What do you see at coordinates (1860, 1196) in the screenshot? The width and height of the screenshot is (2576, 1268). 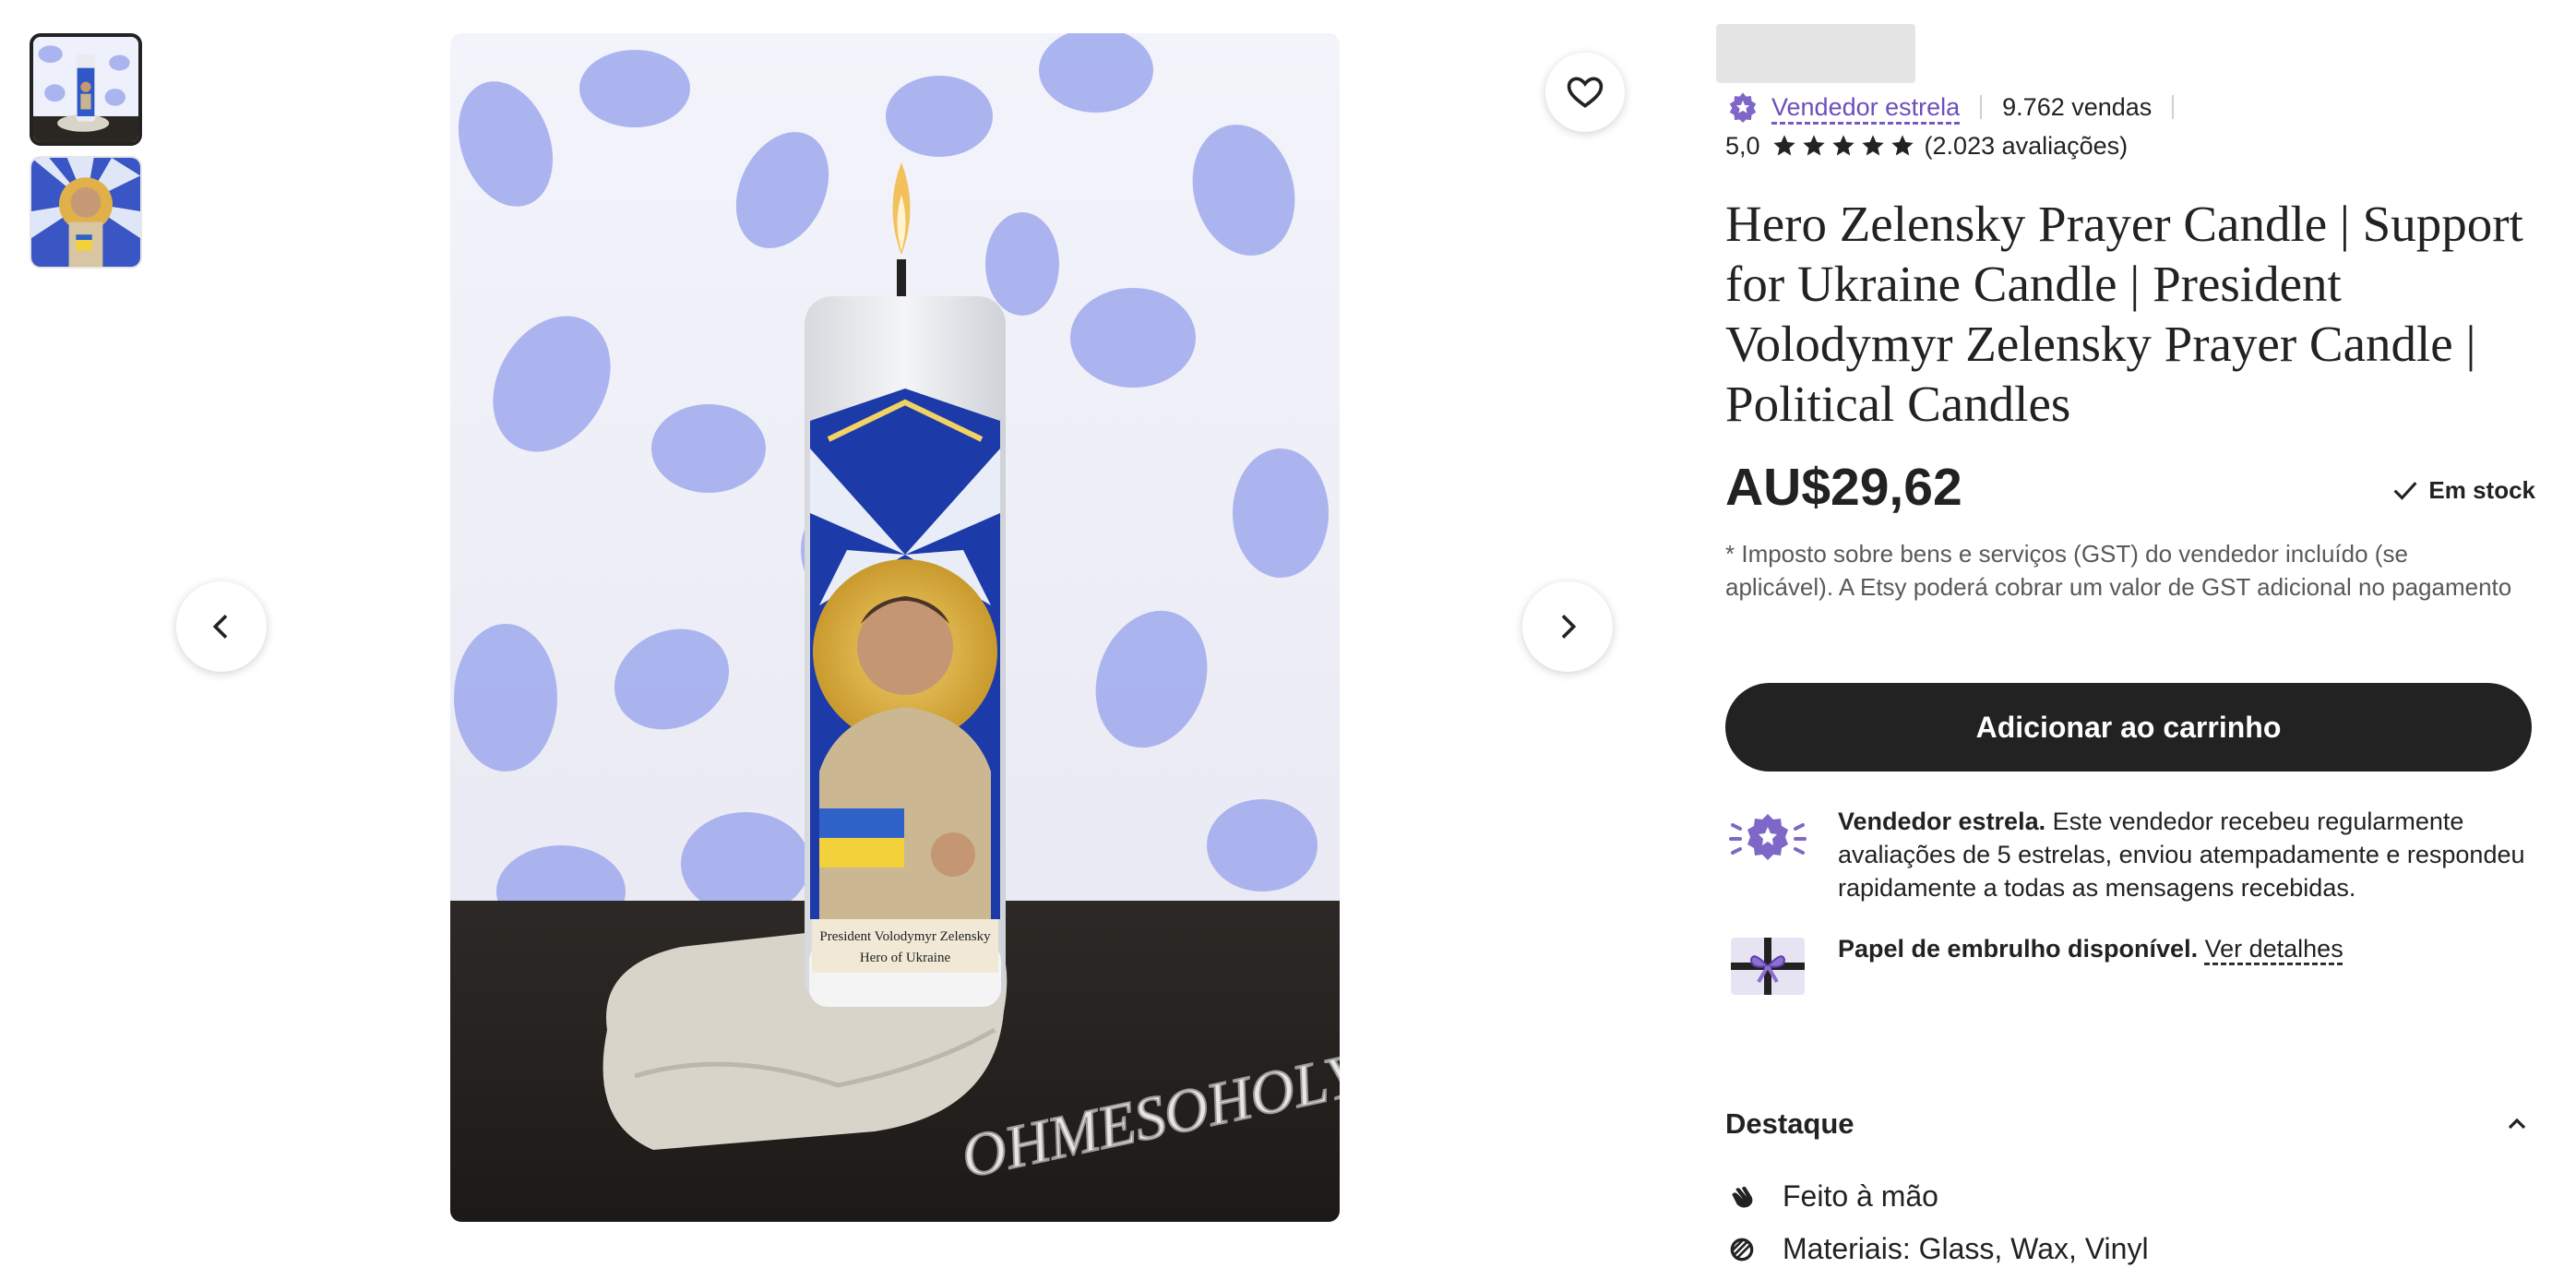 I see `highlight-text: Feito à mão` at bounding box center [1860, 1196].